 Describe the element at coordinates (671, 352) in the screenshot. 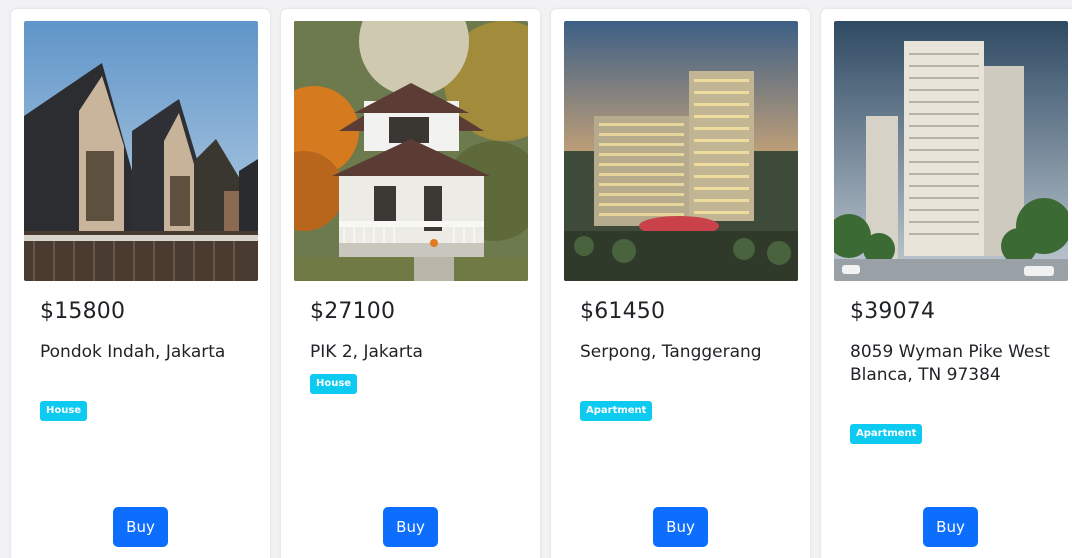

I see `listing-address: Serpong, Tanggerang` at that location.